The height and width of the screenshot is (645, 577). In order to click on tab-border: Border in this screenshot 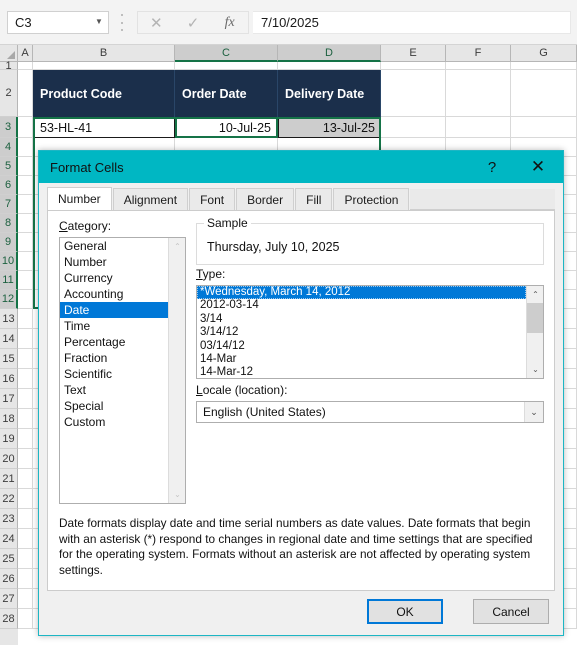, I will do `click(265, 199)`.